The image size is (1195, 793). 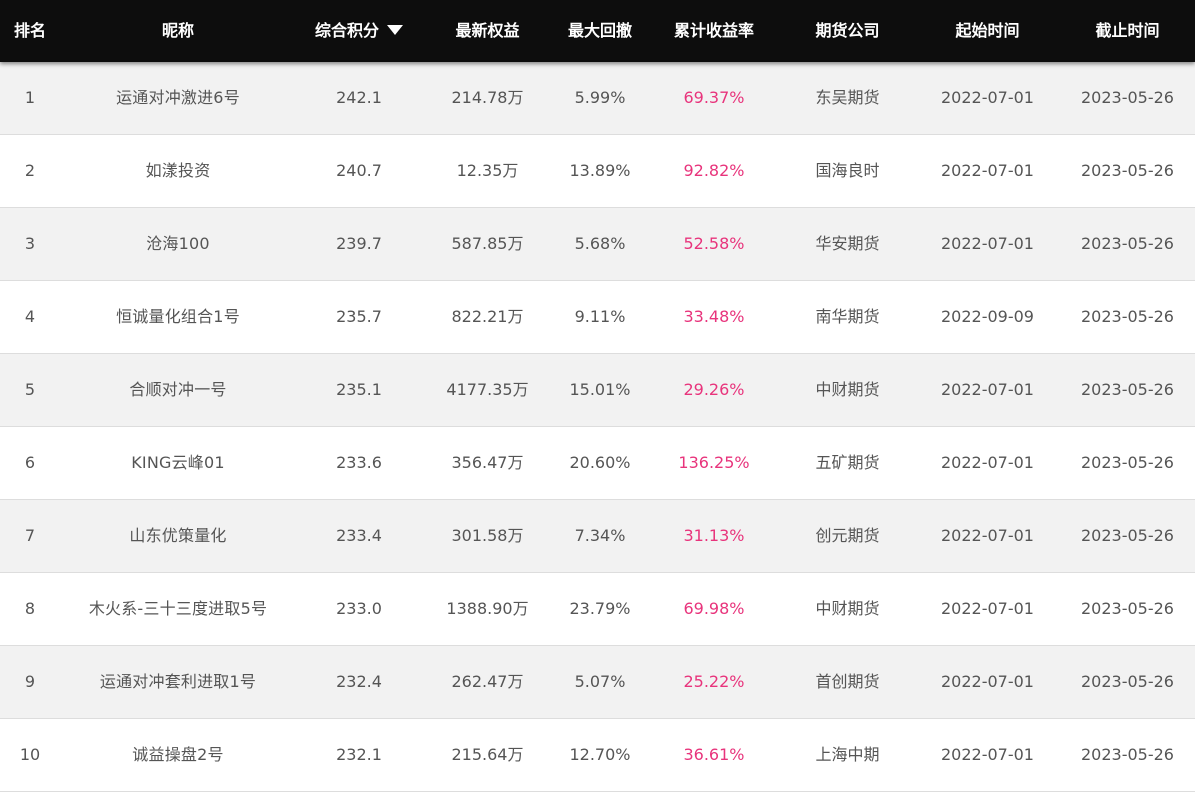 I want to click on header-rank: 排名, so click(x=30, y=31).